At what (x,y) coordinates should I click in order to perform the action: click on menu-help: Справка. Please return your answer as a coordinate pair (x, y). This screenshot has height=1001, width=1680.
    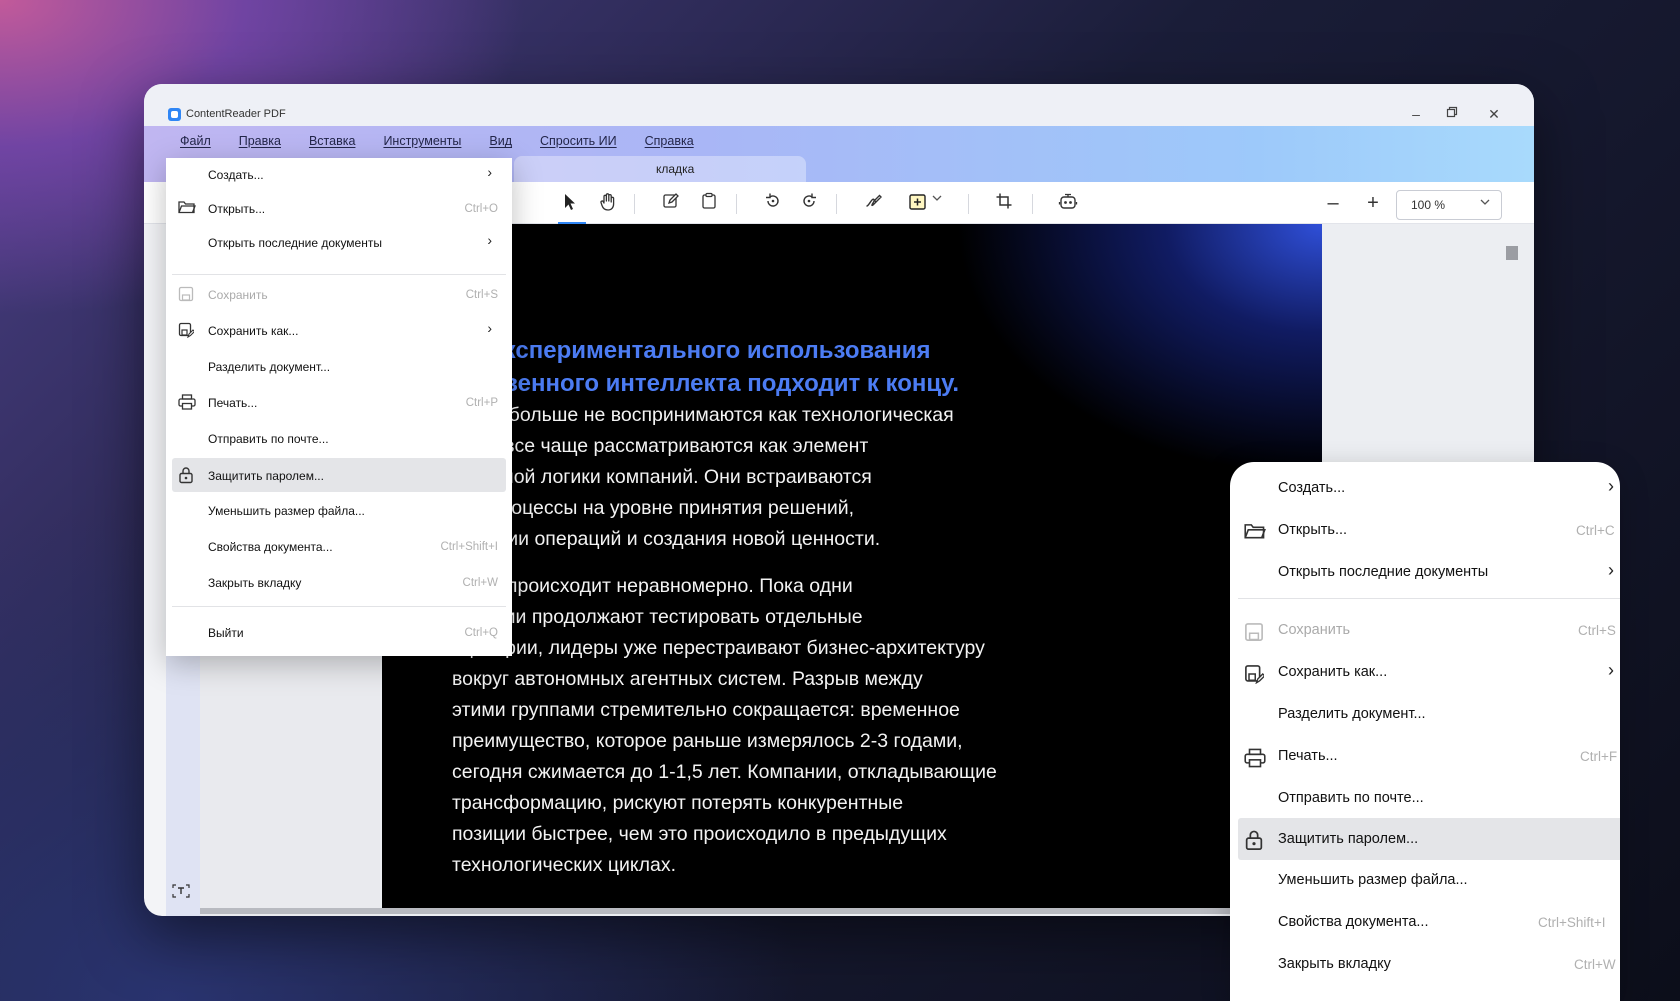
    Looking at the image, I should click on (669, 143).